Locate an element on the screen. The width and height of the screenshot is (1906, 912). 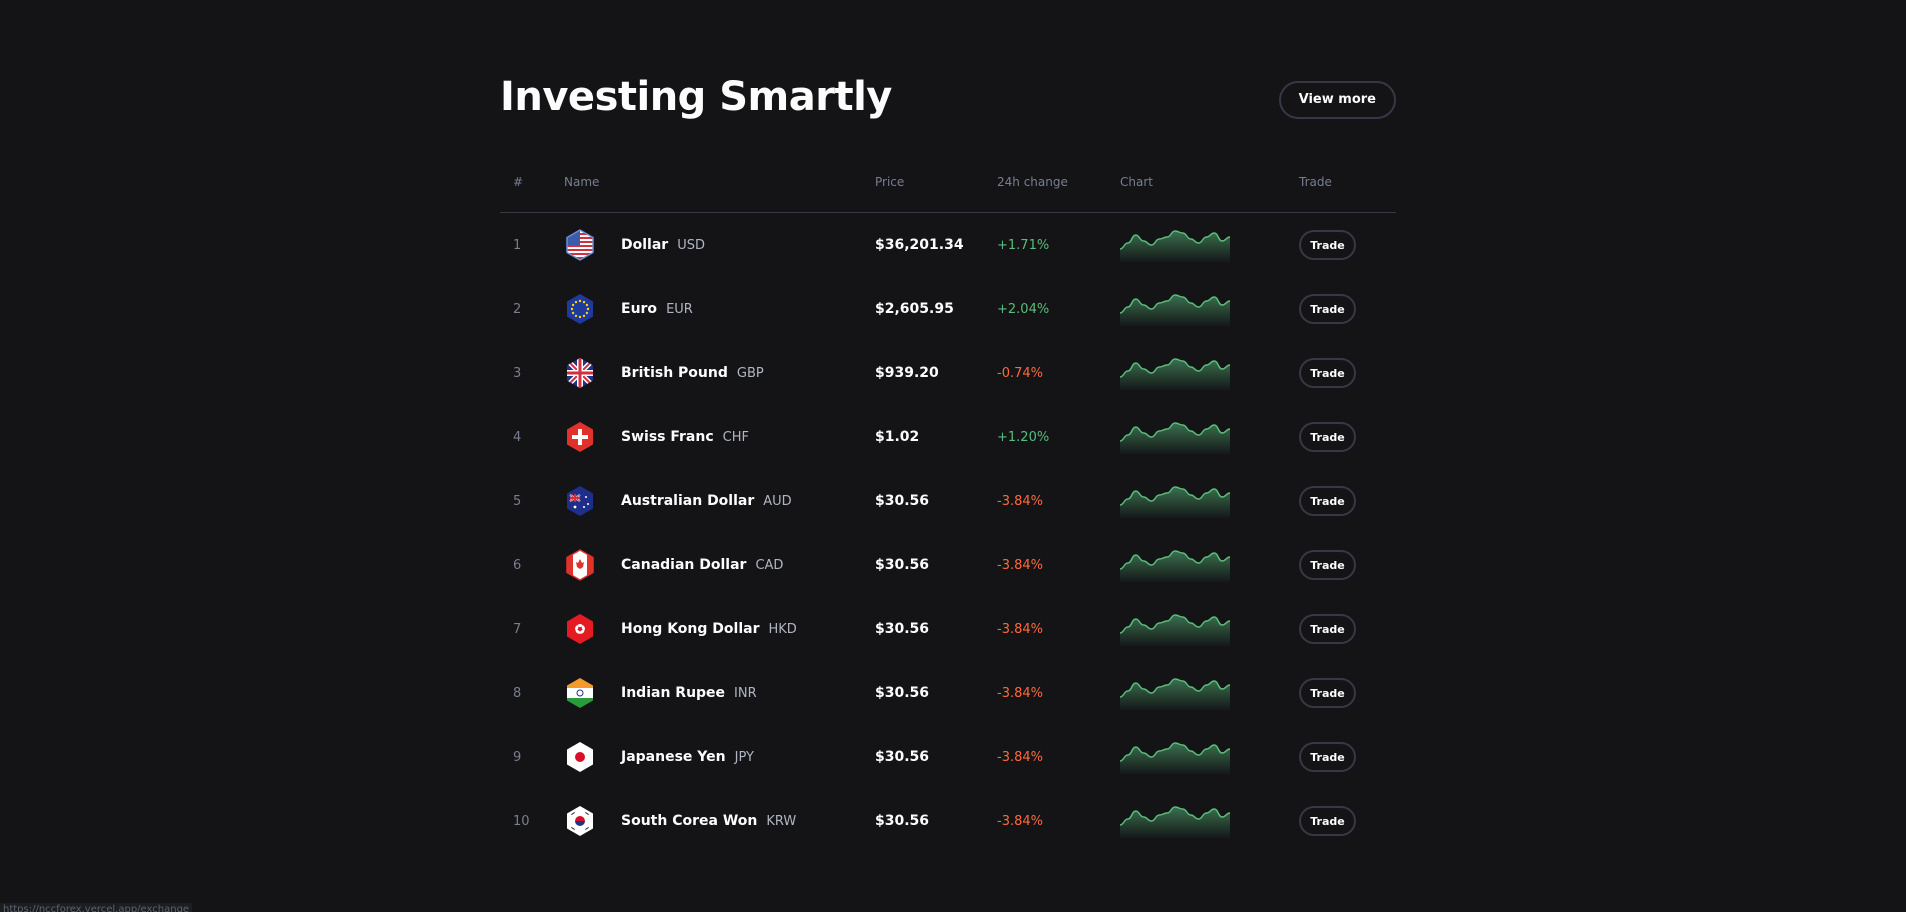
currency-name: Swiss Franc is located at coordinates (667, 437).